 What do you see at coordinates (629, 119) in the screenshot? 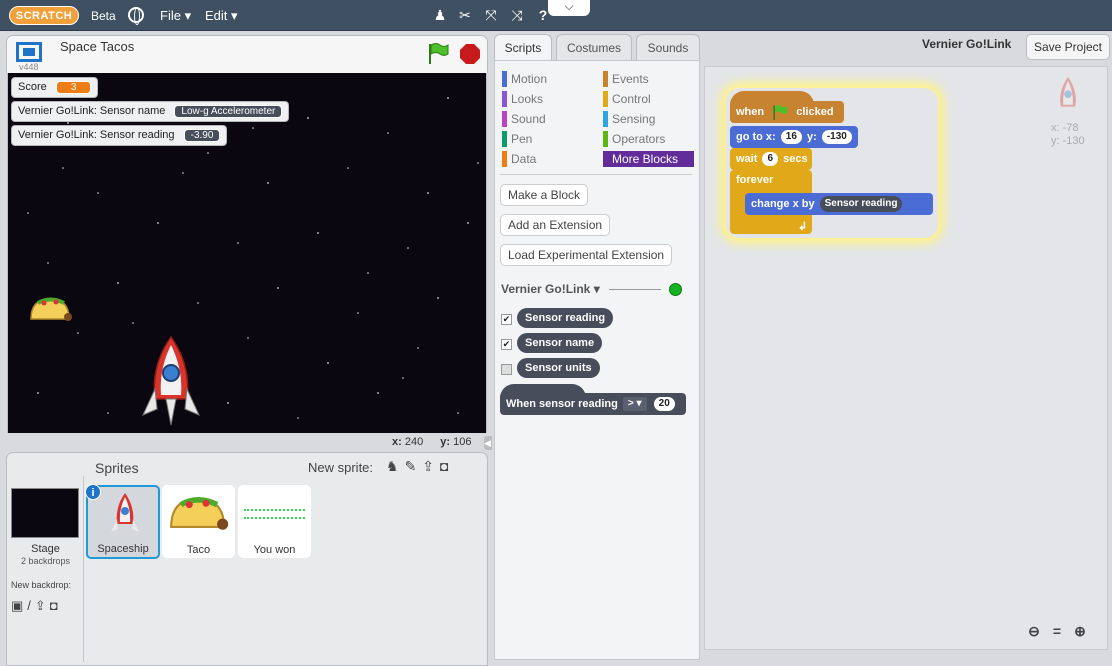
I see `category-sensing: Sensing` at bounding box center [629, 119].